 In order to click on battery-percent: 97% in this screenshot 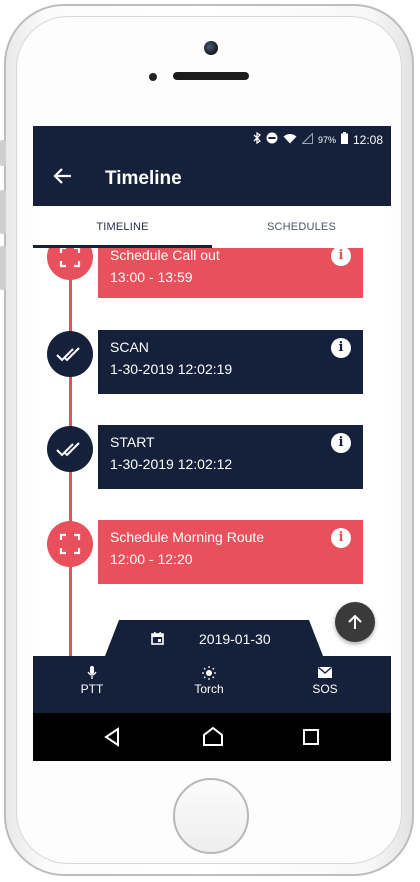, I will do `click(326, 139)`.